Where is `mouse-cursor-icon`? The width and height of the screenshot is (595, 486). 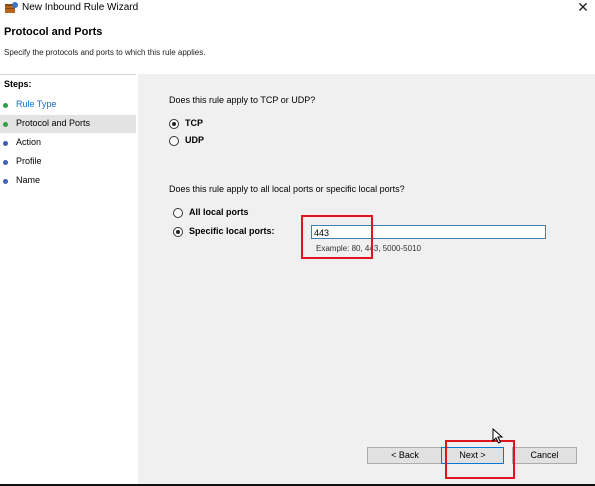
mouse-cursor-icon is located at coordinates (498, 436).